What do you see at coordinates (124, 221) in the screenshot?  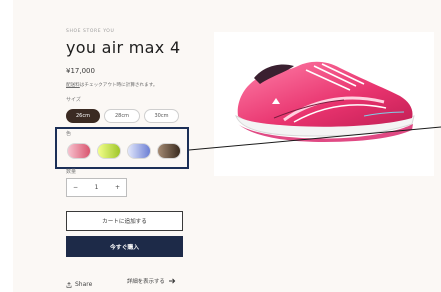 I see `add-to-cart-button: カートに追加する` at bounding box center [124, 221].